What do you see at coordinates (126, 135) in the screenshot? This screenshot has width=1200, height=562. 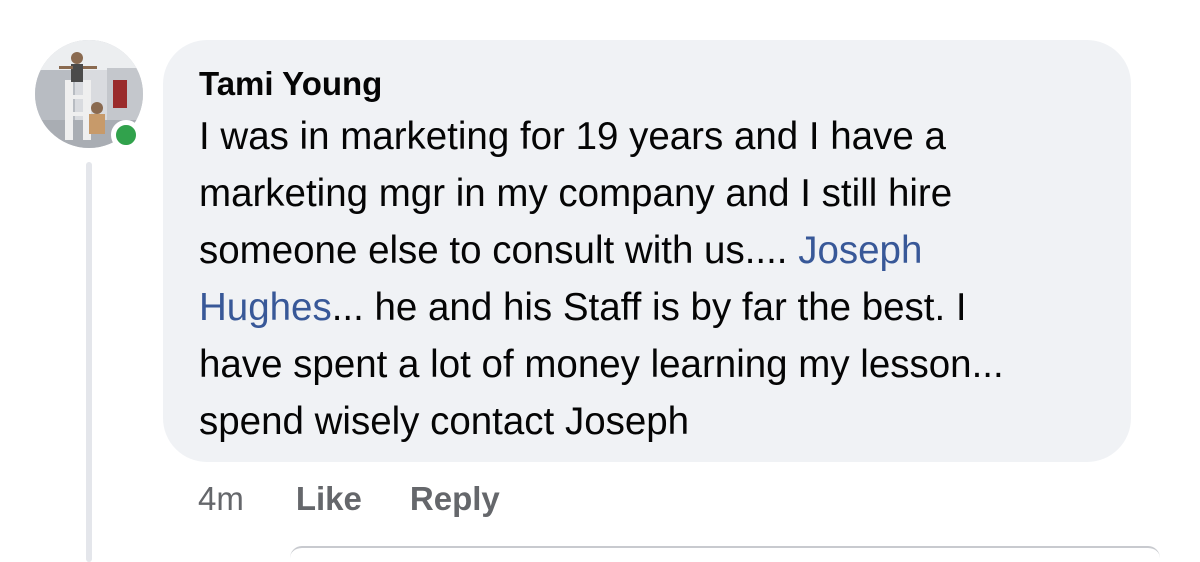 I see `online-status-dot` at bounding box center [126, 135].